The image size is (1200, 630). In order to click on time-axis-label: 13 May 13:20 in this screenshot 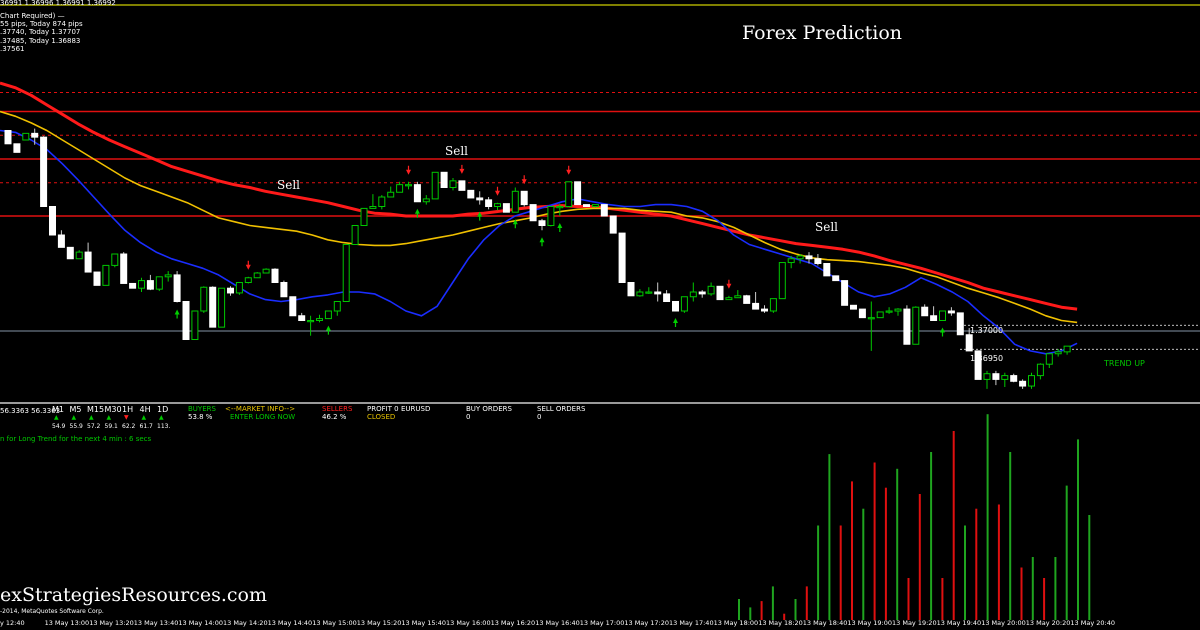, I will do `click(111, 623)`.